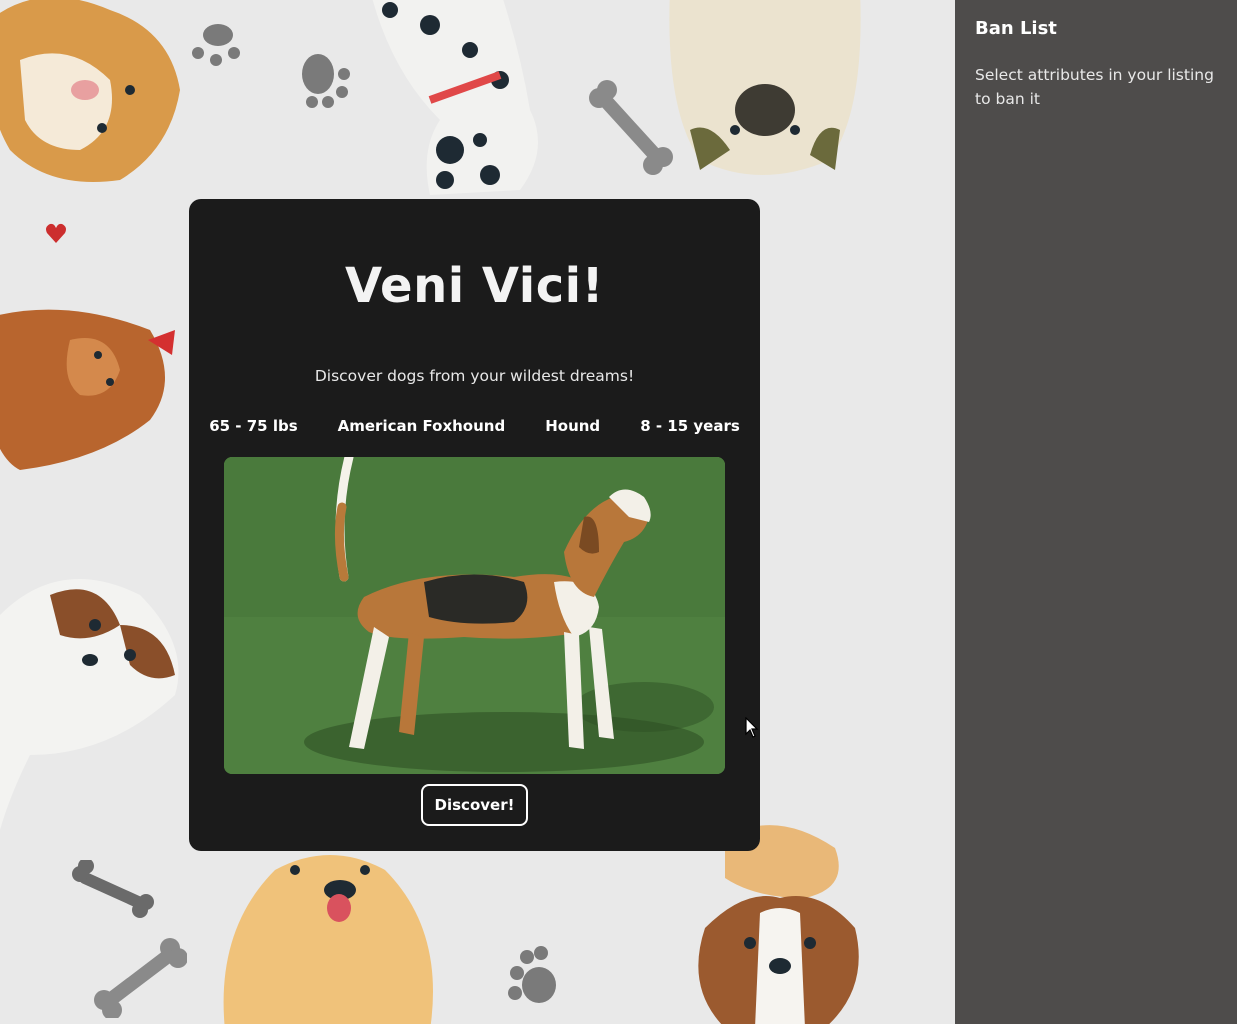 The image size is (1237, 1024). What do you see at coordinates (87, 389) in the screenshot?
I see `long-hair-dog-illustration` at bounding box center [87, 389].